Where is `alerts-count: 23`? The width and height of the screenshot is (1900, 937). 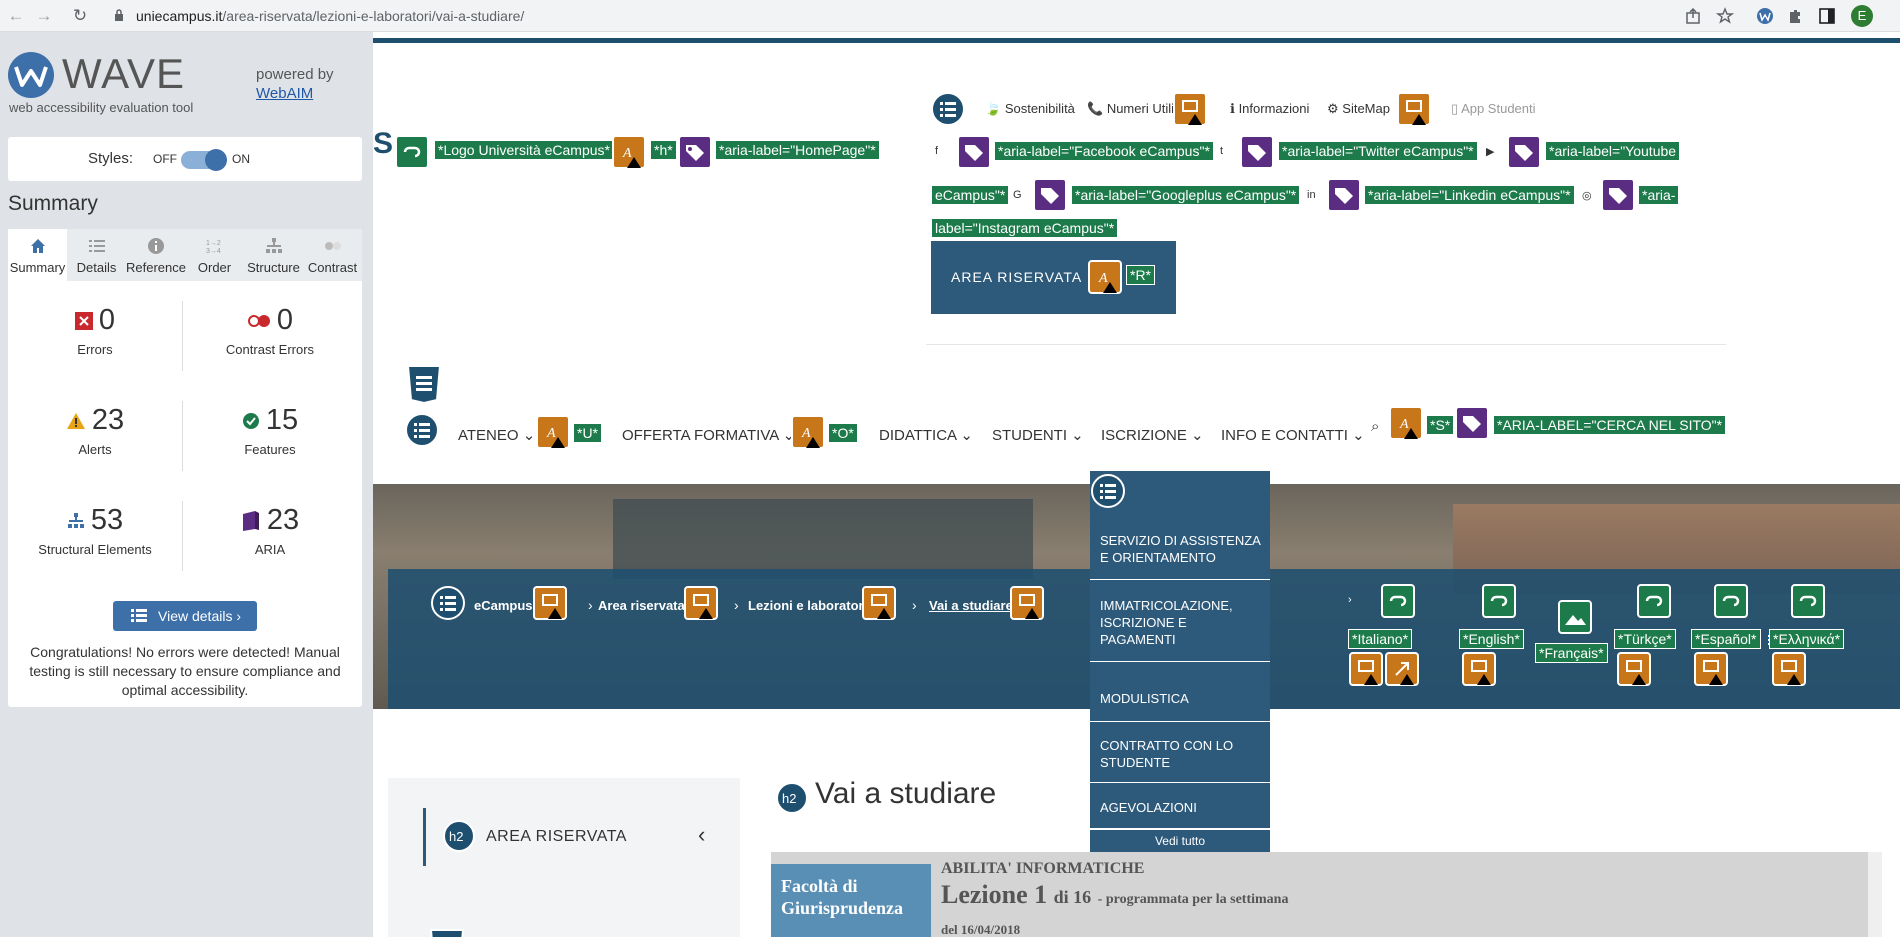
alerts-count: 23 is located at coordinates (108, 420).